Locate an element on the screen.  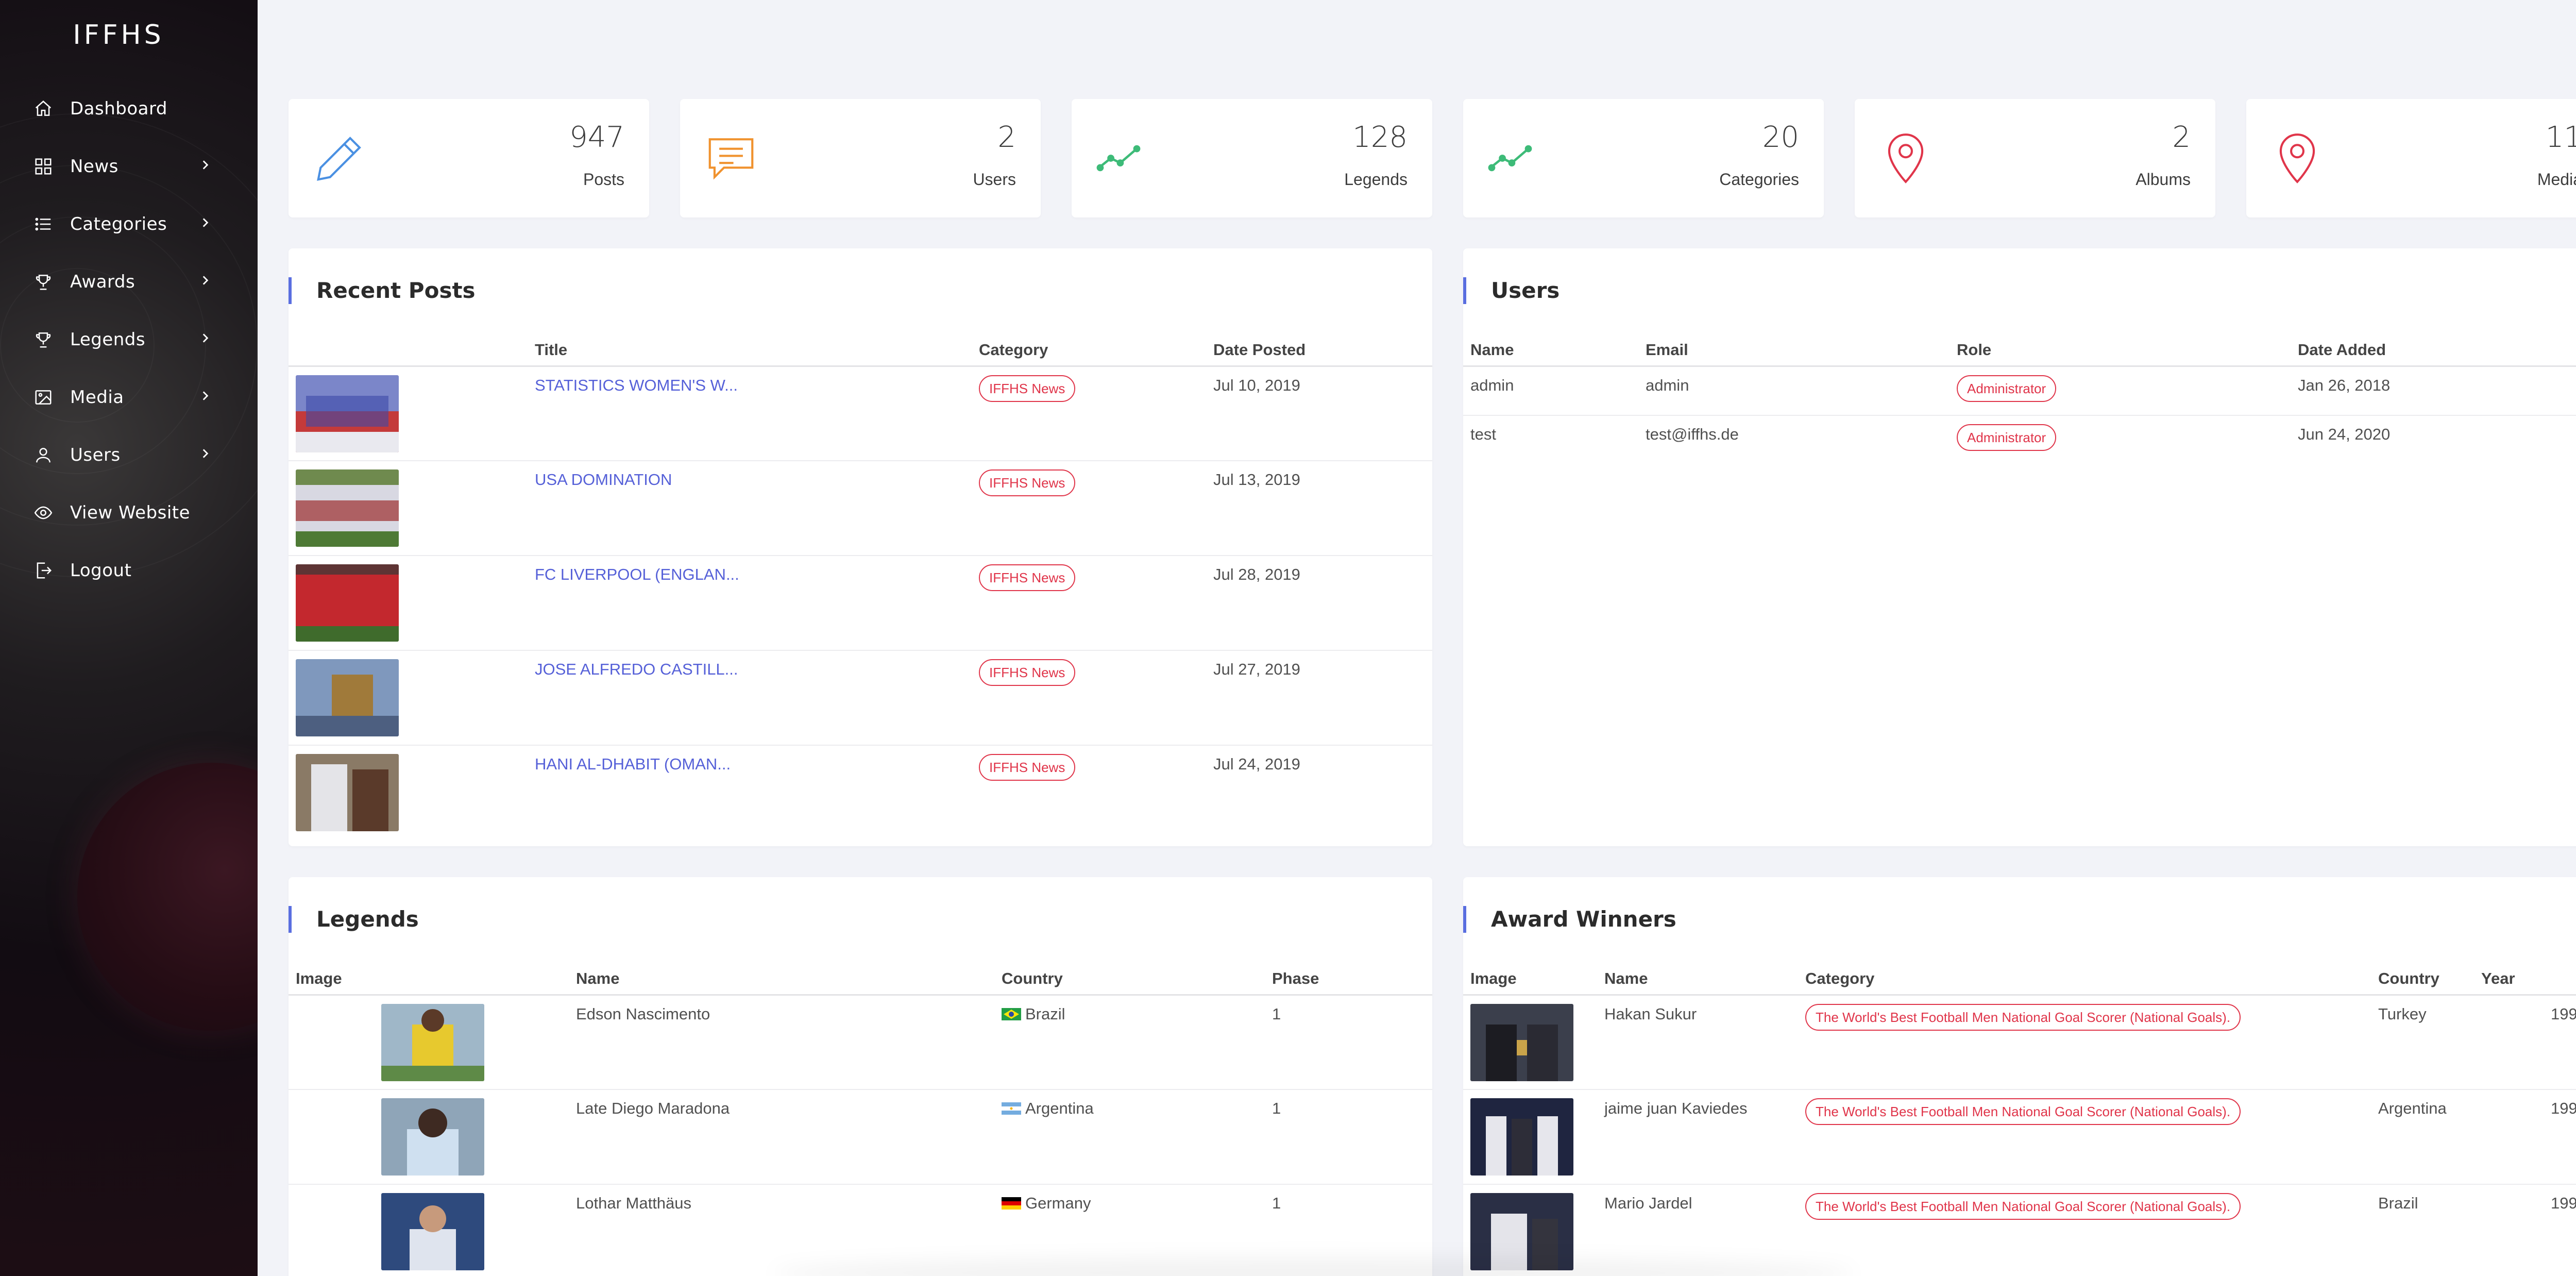
table-header-row: Name Email Role Date Added is located at coordinates (2020, 346).